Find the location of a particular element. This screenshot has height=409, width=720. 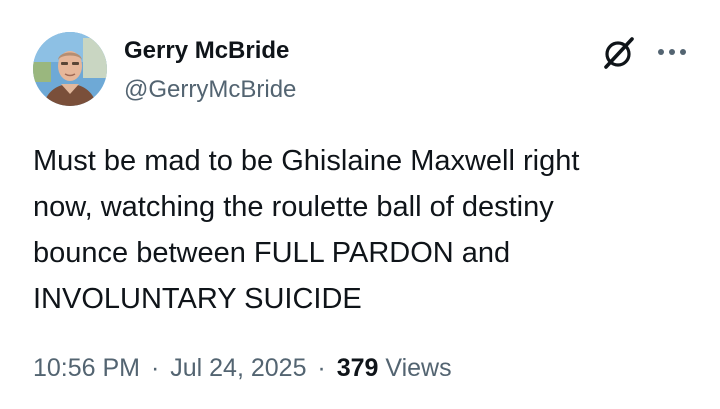

views-count: 379 is located at coordinates (357, 368).